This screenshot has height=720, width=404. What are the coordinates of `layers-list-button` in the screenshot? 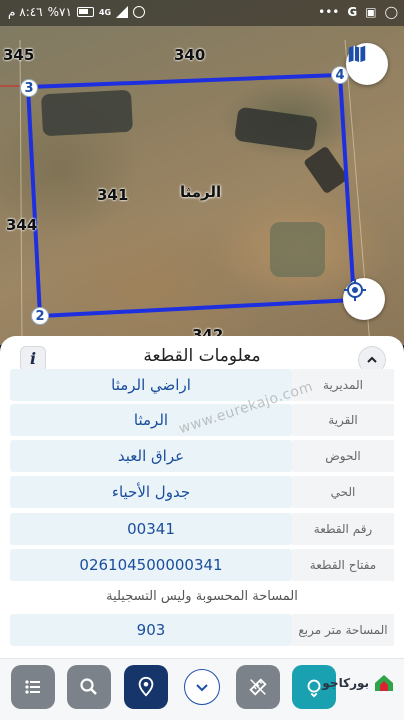 It's located at (33, 687).